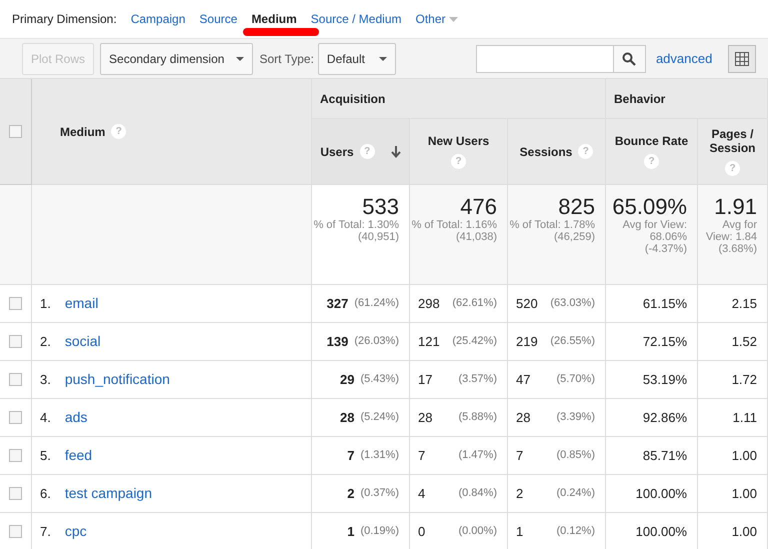 Image resolution: width=768 pixels, height=549 pixels. What do you see at coordinates (429, 341) in the screenshot?
I see `table-cell-text: 121` at bounding box center [429, 341].